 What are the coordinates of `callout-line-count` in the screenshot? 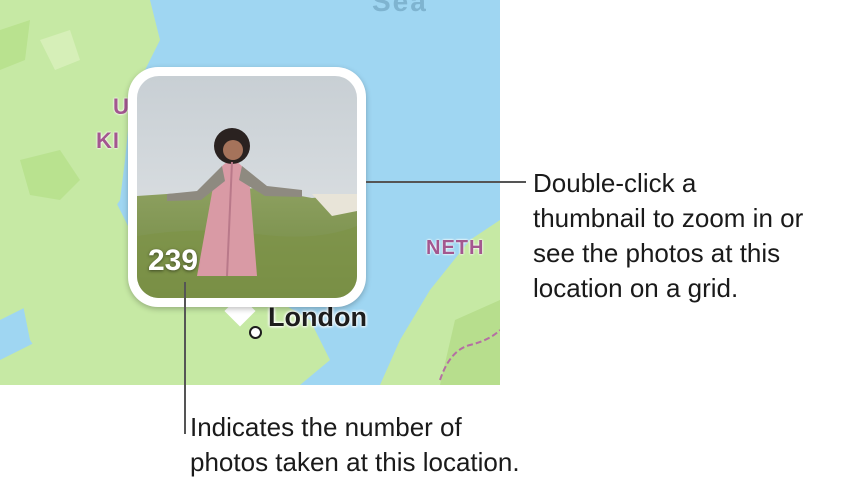 It's located at (185, 358).